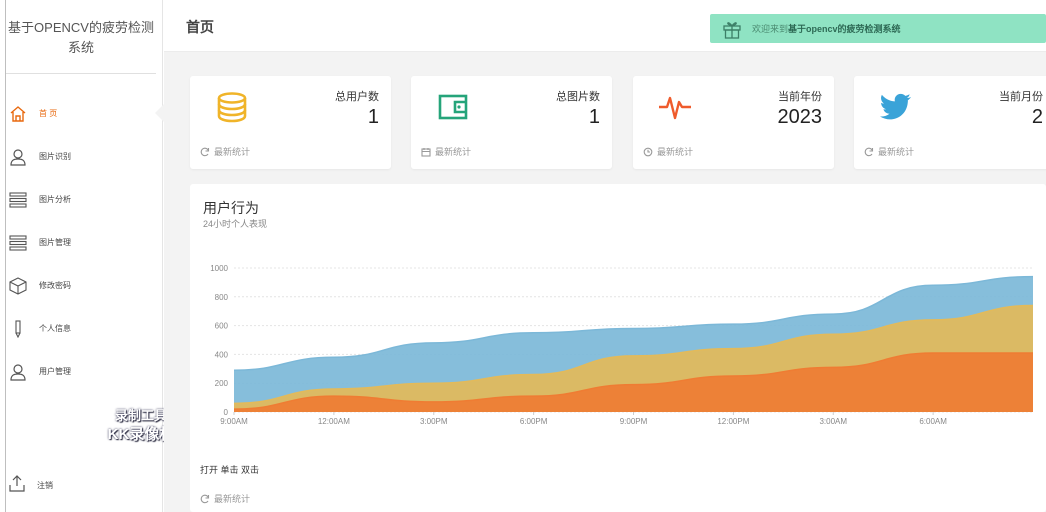 This screenshot has height=512, width=1046. I want to click on stat-card-month: 当前月份 2 最新统计, so click(950, 122).